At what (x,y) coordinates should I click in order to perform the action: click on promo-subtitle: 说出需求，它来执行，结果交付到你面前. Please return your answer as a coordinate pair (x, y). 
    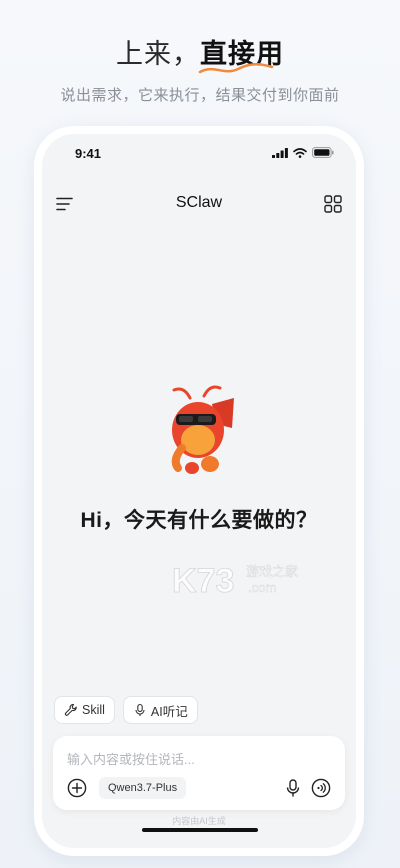
    Looking at the image, I should click on (200, 95).